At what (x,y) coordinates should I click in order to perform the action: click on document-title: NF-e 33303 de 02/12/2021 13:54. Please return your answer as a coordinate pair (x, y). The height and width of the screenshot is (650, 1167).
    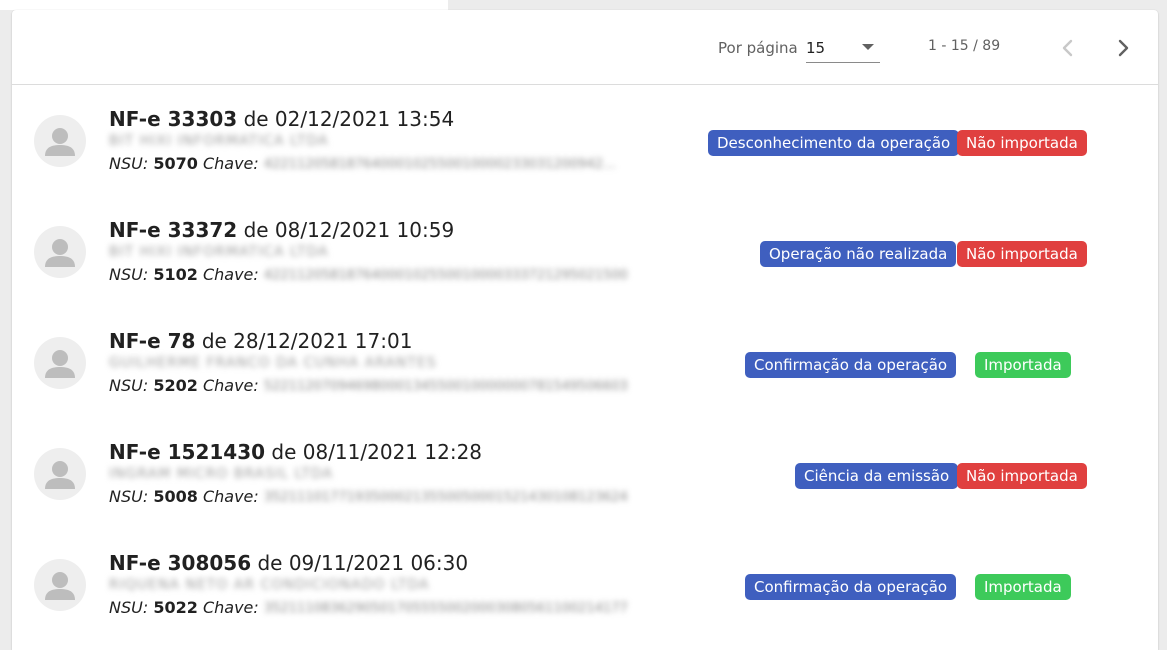
    Looking at the image, I should click on (281, 119).